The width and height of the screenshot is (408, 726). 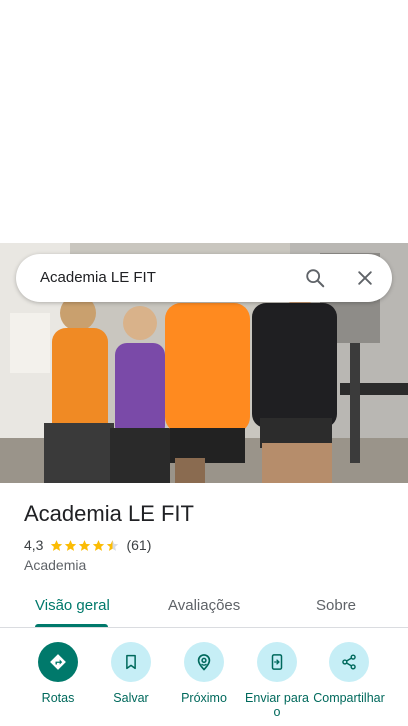 I want to click on search-bar: Academia LE FIT, so click(x=204, y=278).